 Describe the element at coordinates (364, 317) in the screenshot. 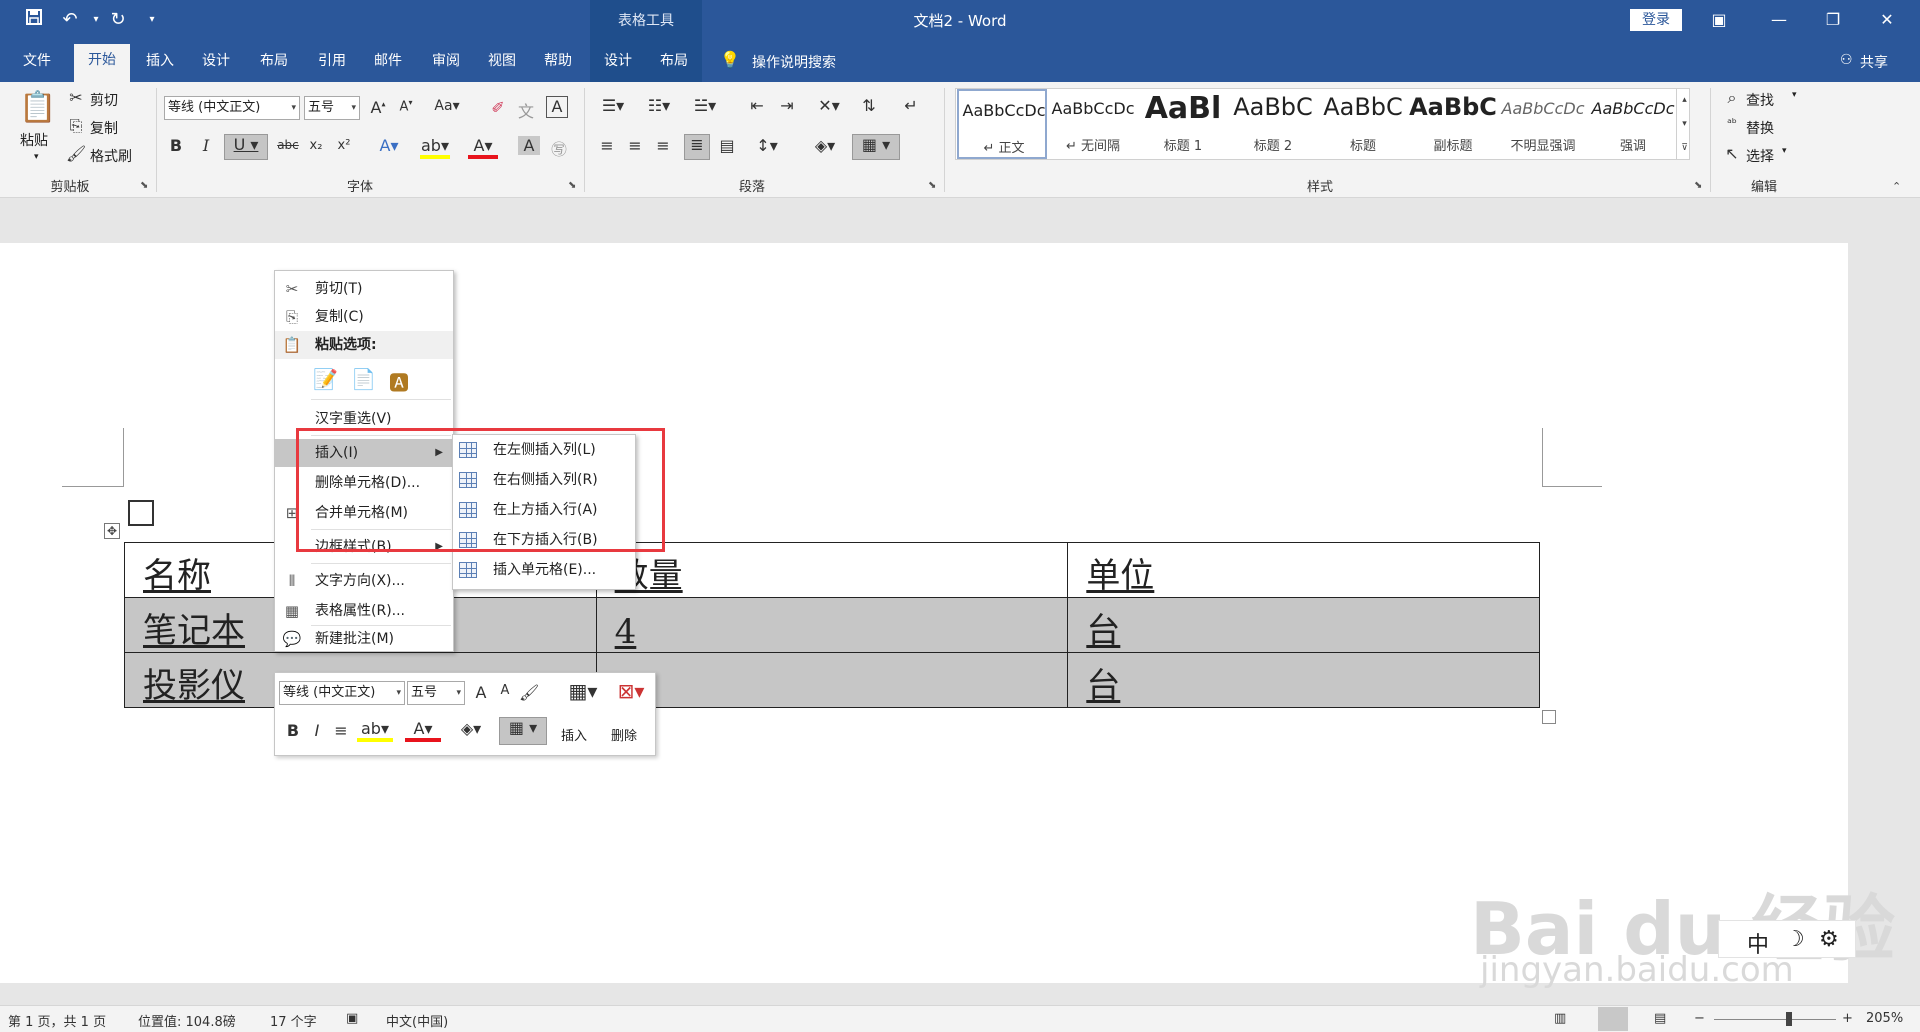

I see `menu-item-copy: ⎘ 复制(C)` at that location.